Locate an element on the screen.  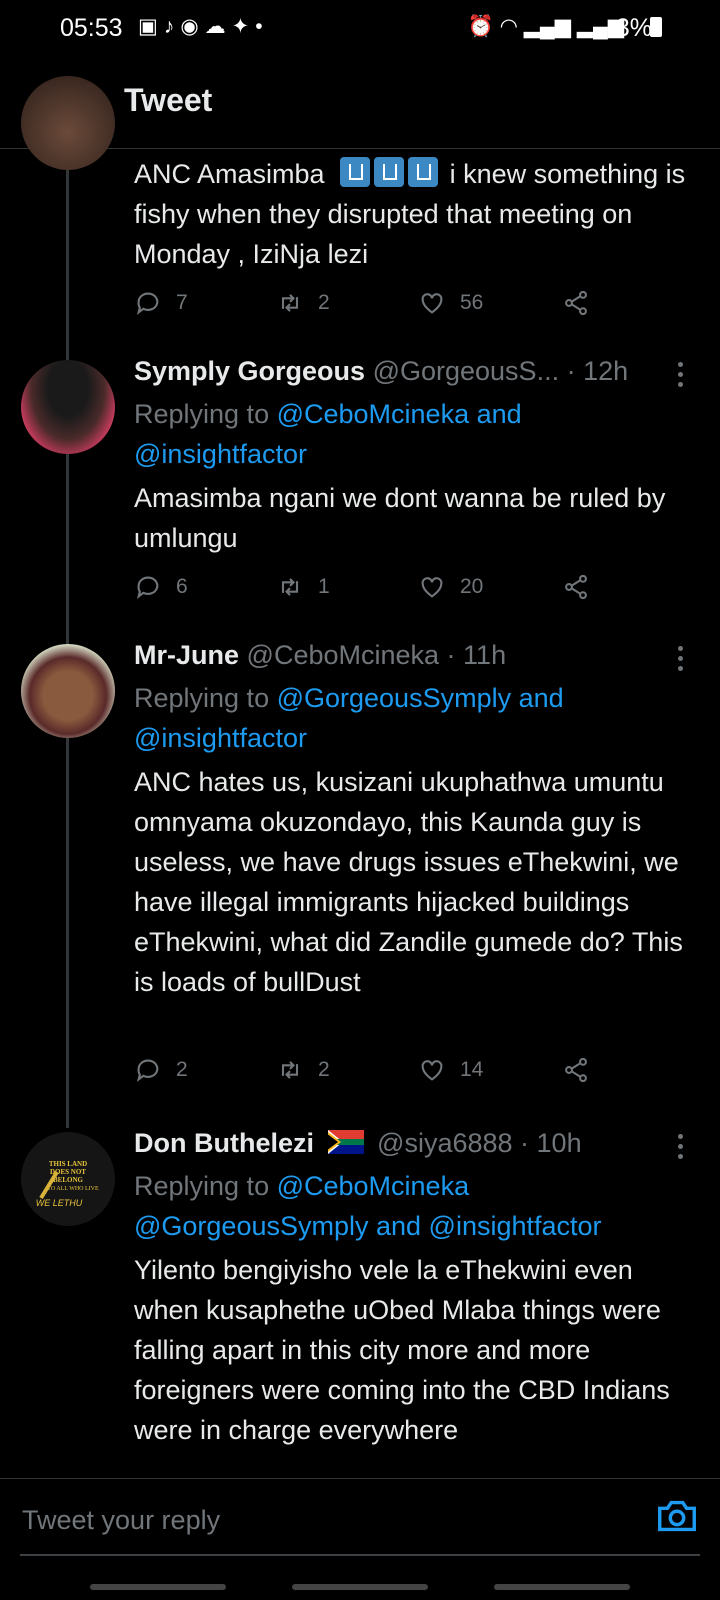
reply-button: 7 is located at coordinates (161, 303).